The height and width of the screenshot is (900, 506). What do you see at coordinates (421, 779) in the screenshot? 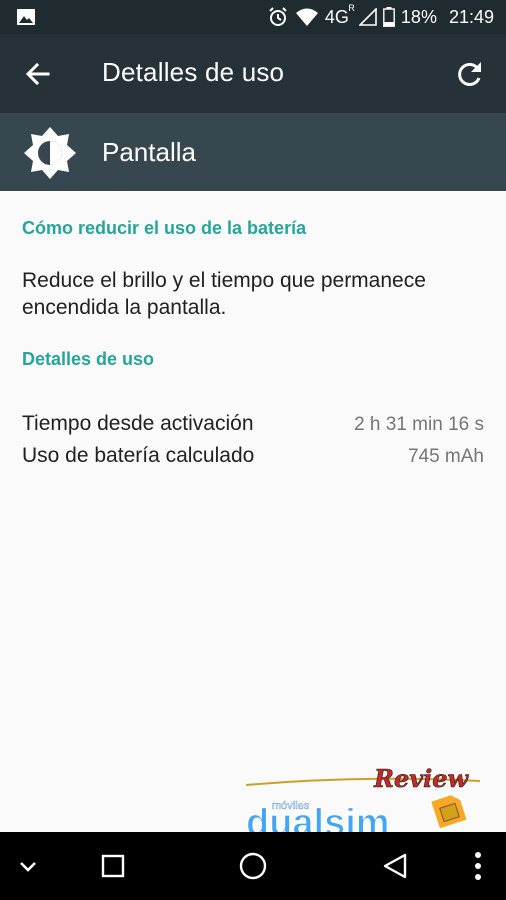
I see `watermark-review-text: Review` at bounding box center [421, 779].